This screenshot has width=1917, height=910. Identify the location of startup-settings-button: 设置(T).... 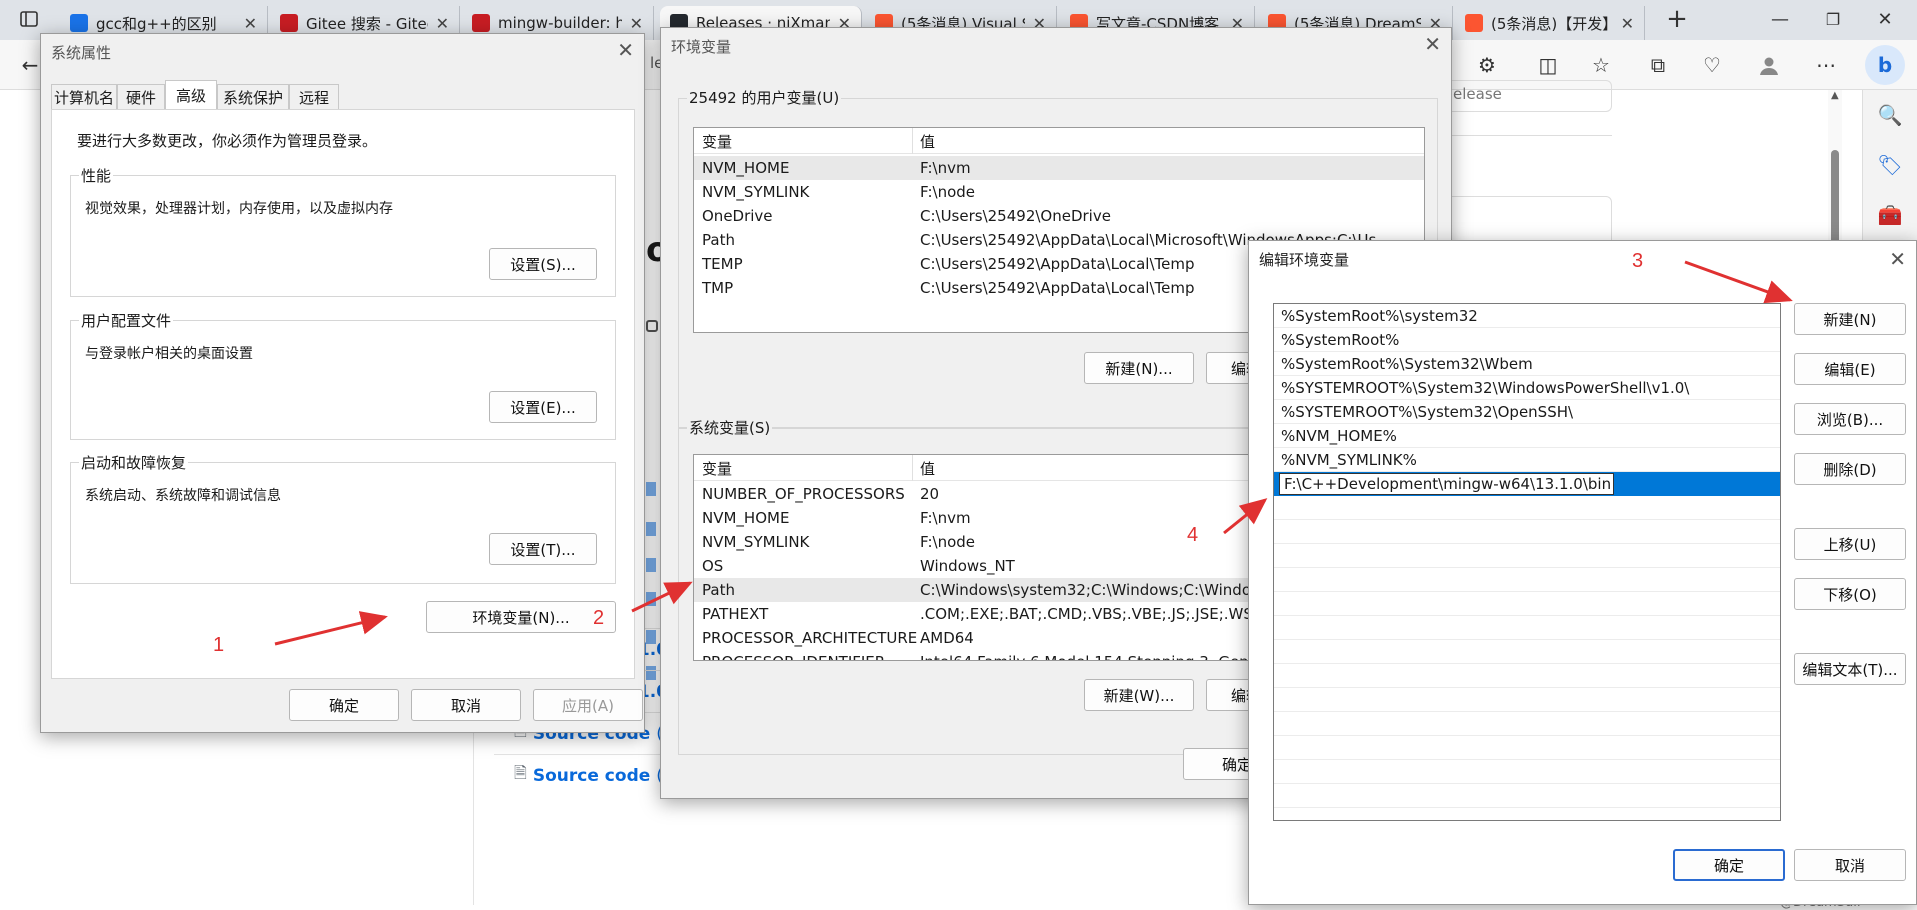
(543, 549).